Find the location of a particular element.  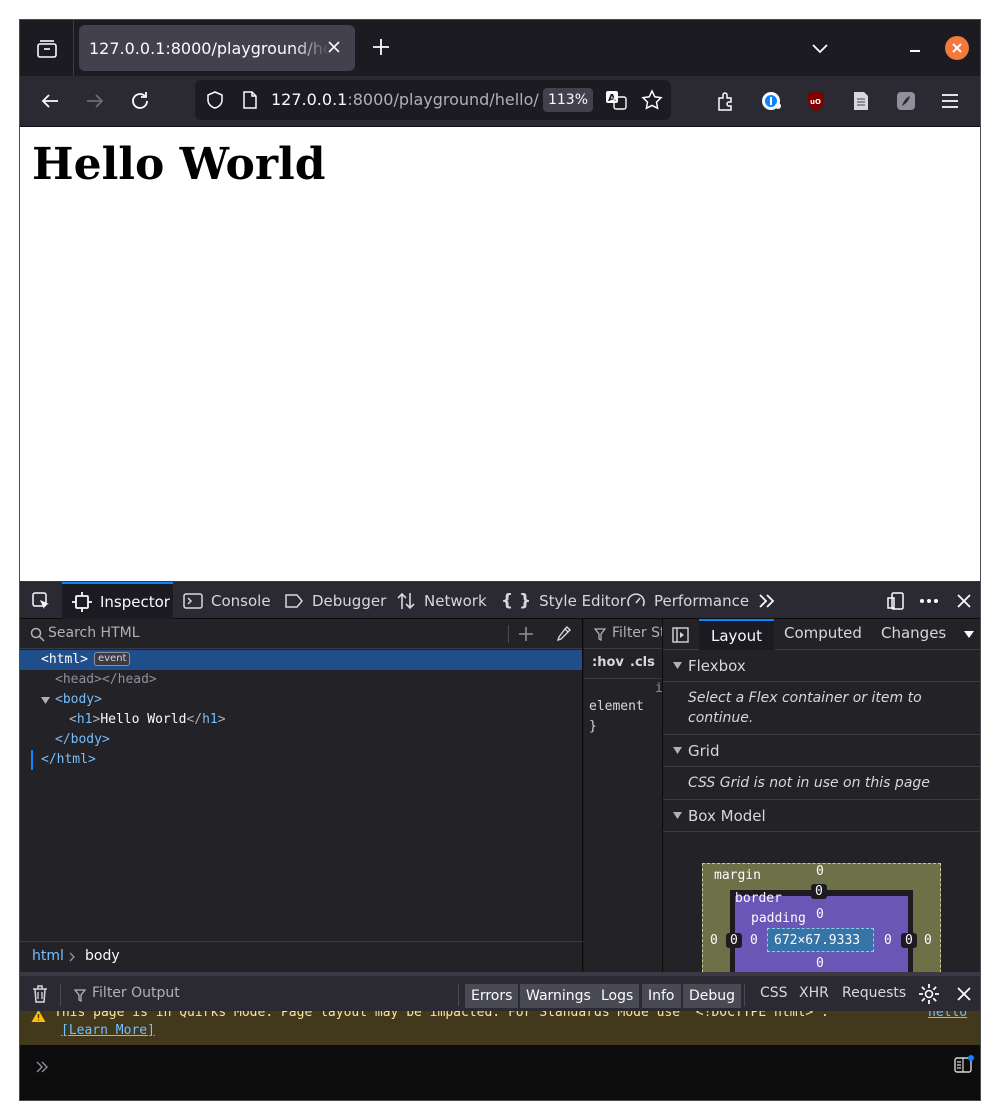

content-size: 672×67.9333 is located at coordinates (817, 940).